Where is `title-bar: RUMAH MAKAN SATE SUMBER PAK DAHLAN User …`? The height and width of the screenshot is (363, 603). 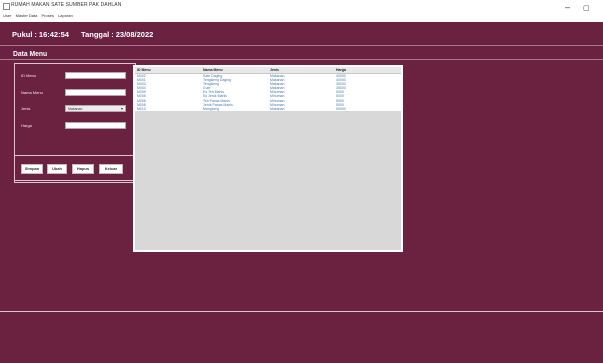 title-bar: RUMAH MAKAN SATE SUMBER PAK DAHLAN User … is located at coordinates (301, 11).